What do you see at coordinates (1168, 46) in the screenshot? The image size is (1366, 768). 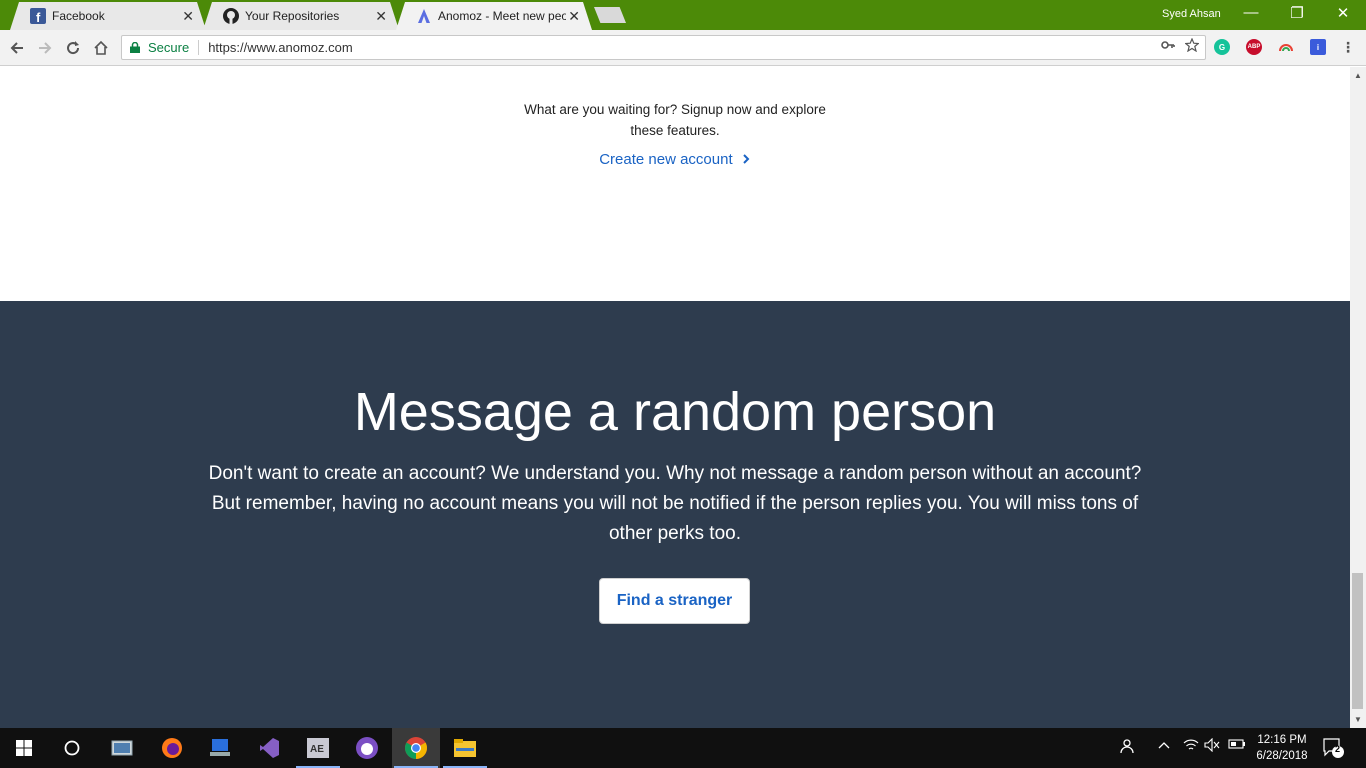 I see `key-icon` at bounding box center [1168, 46].